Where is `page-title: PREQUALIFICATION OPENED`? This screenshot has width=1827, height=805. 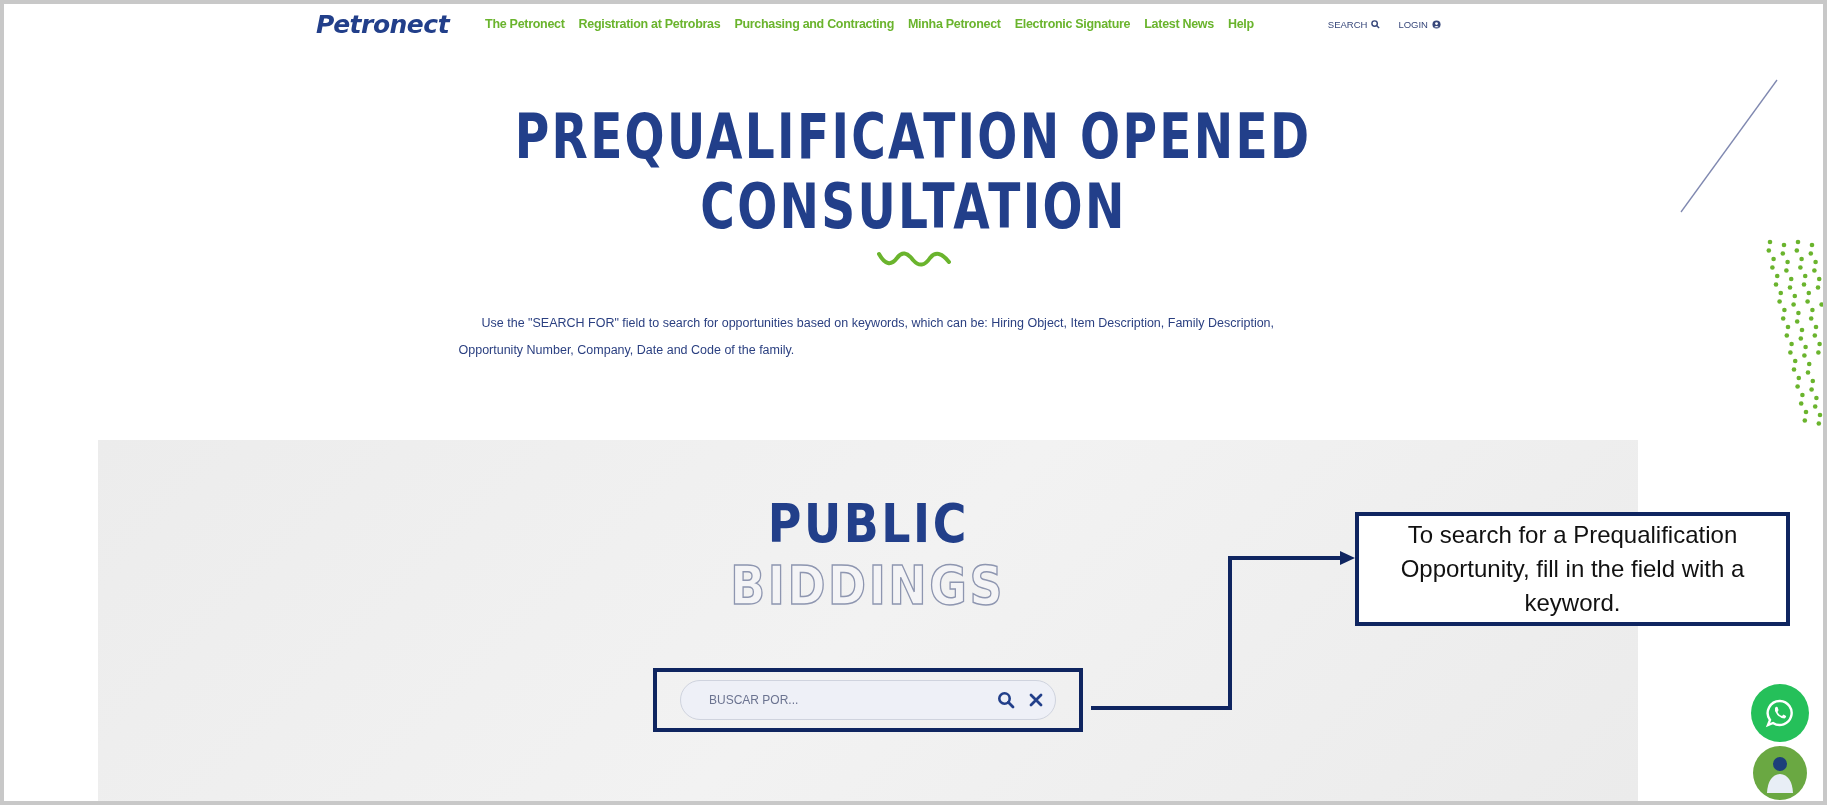 page-title: PREQUALIFICATION OPENED is located at coordinates (913, 137).